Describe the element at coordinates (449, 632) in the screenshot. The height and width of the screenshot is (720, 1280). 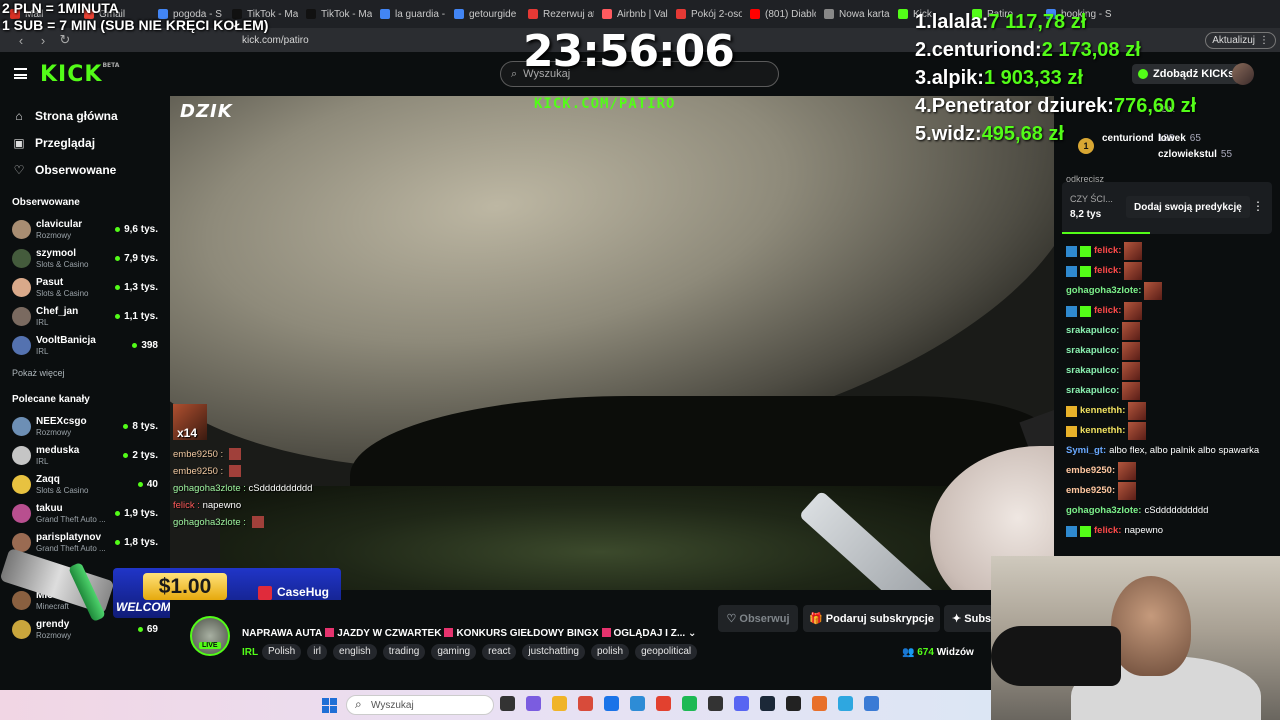
I see `title-separator-icon` at that location.